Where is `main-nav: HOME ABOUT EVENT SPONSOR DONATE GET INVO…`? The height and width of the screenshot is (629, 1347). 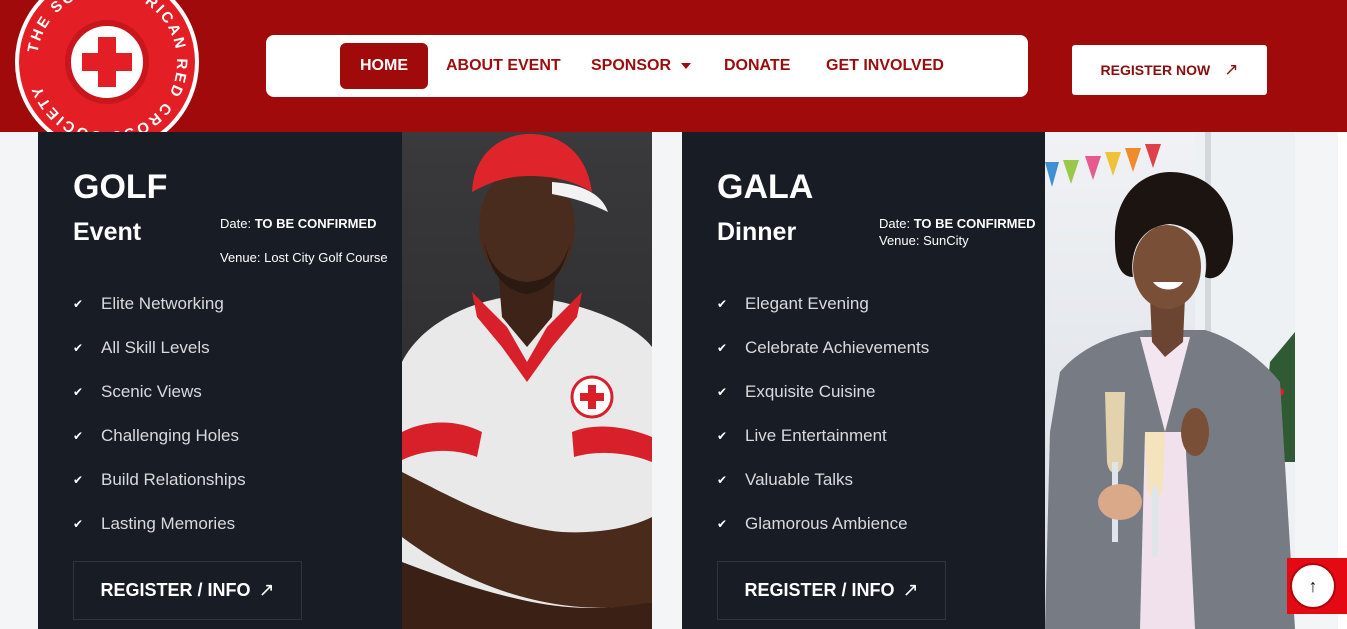 main-nav: HOME ABOUT EVENT SPONSOR DONATE GET INVO… is located at coordinates (647, 66).